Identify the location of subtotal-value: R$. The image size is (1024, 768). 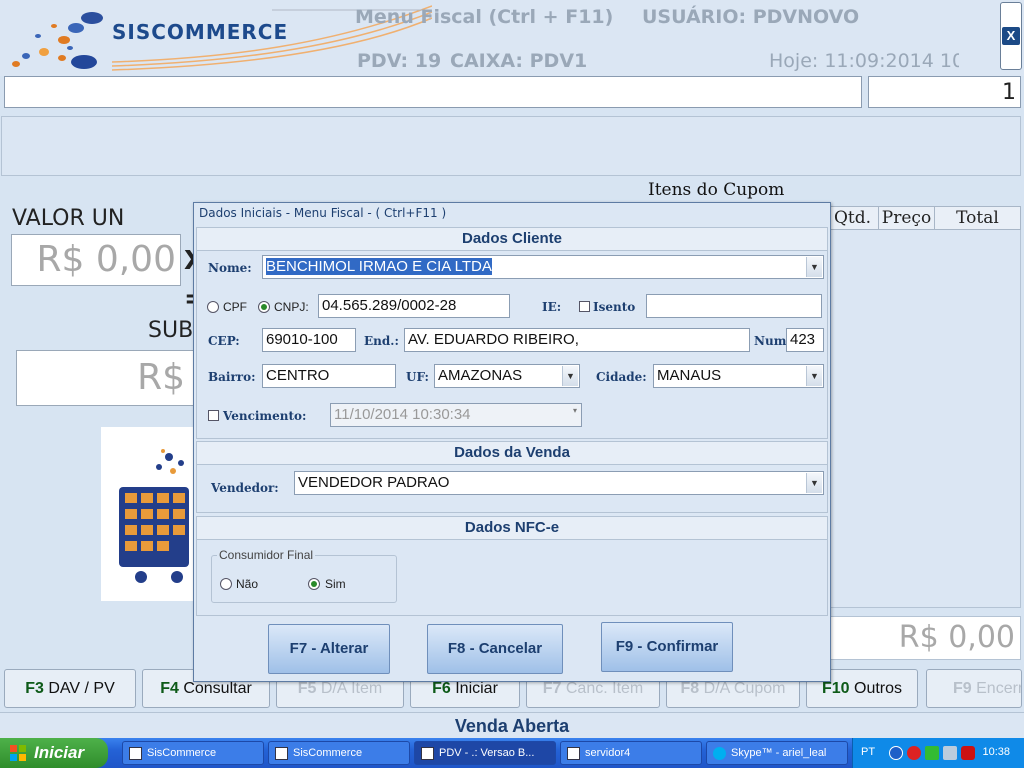
(106, 378).